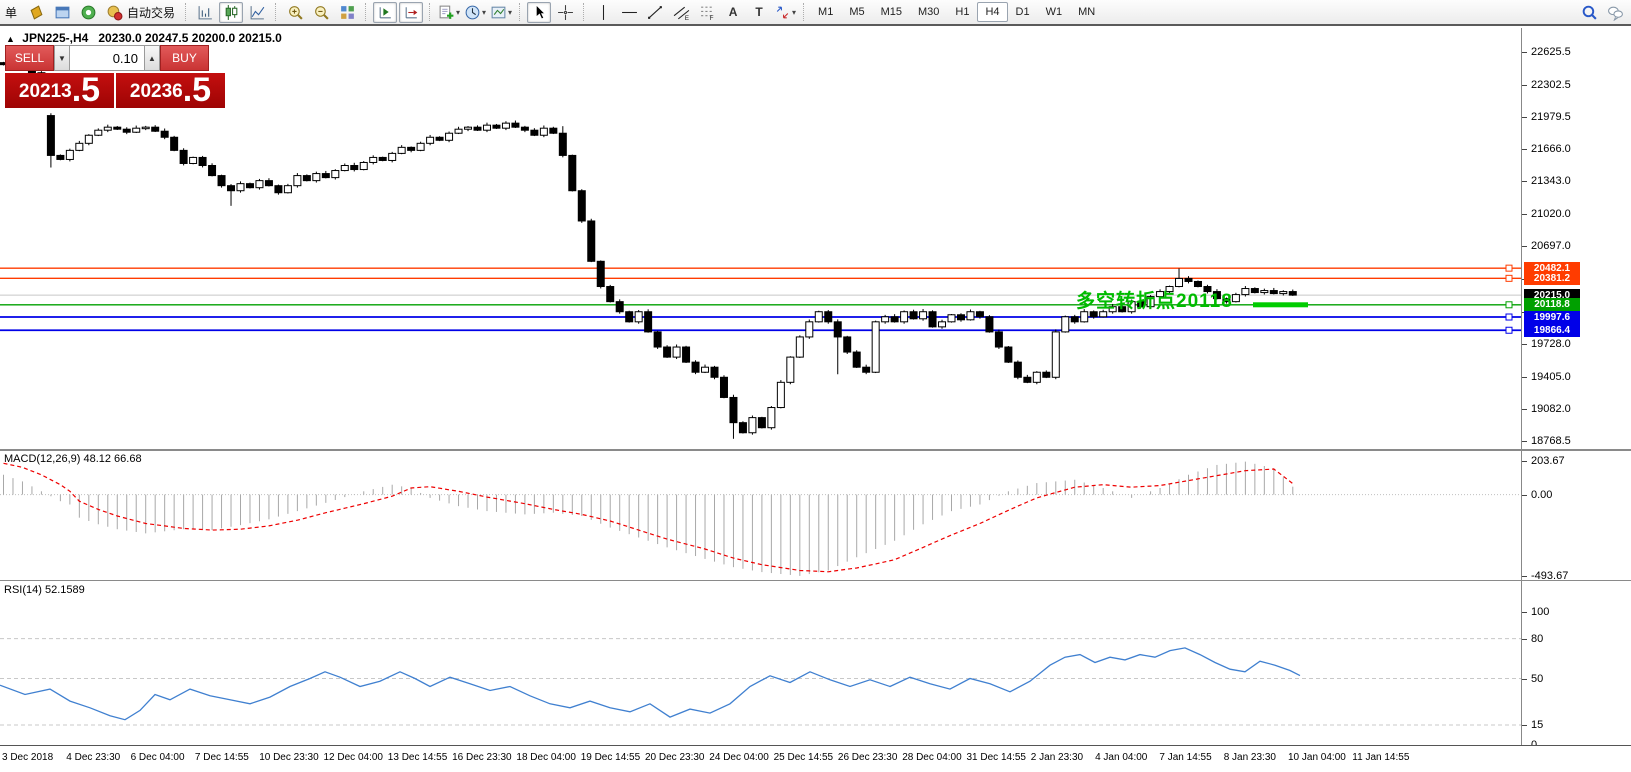 Image resolution: width=1631 pixels, height=772 pixels. What do you see at coordinates (184, 58) in the screenshot?
I see `buy-button: BUY` at bounding box center [184, 58].